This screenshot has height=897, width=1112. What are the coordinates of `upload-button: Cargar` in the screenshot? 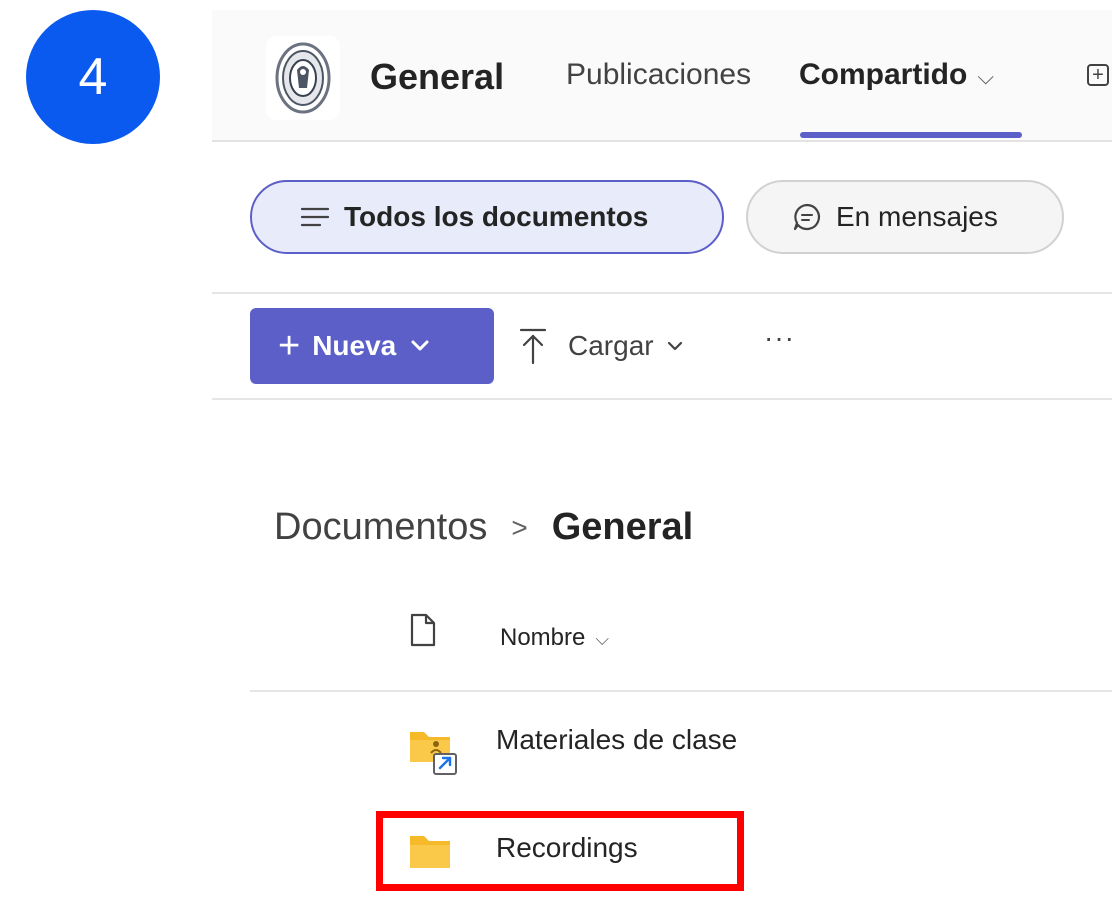 It's located at (601, 346).